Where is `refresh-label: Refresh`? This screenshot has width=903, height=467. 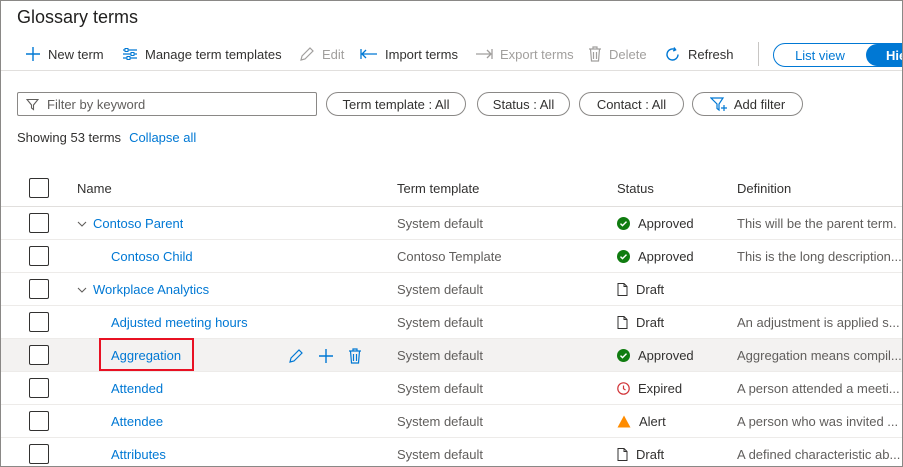
refresh-label: Refresh is located at coordinates (711, 54).